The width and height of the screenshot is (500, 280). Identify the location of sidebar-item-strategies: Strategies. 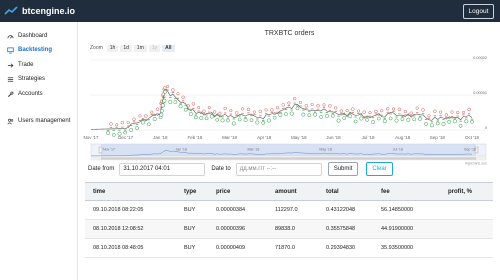
(38, 79).